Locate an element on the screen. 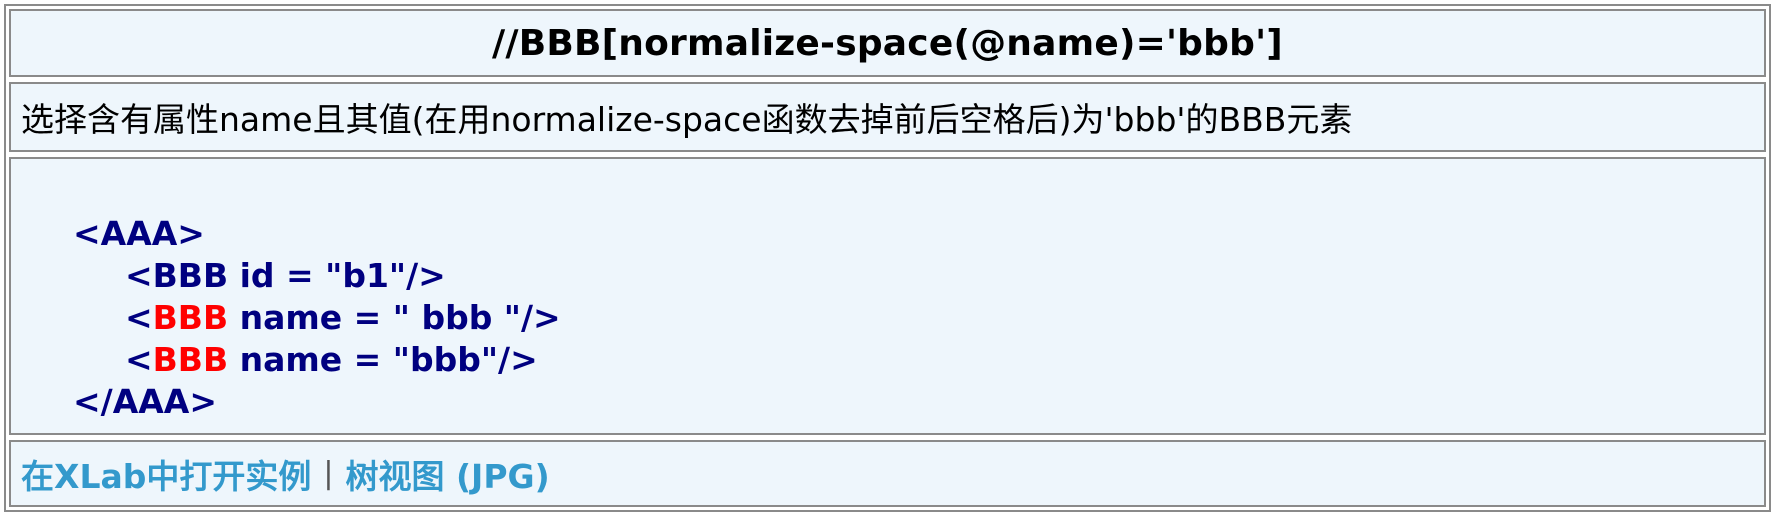  tag-attributes: name = " bbb "/> is located at coordinates (394, 317).